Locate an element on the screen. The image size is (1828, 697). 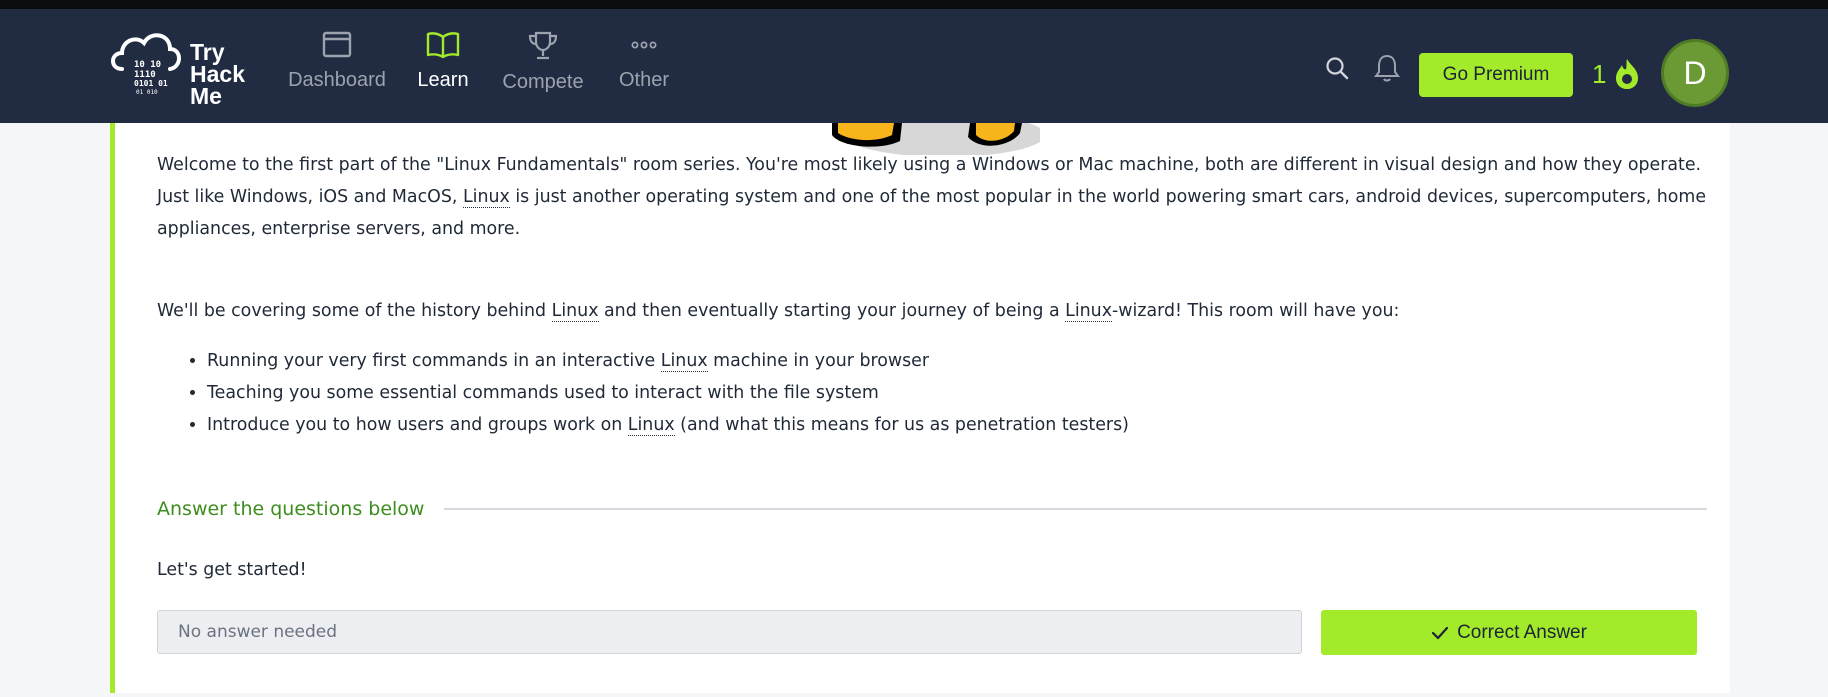
bell-icon is located at coordinates (1387, 68).